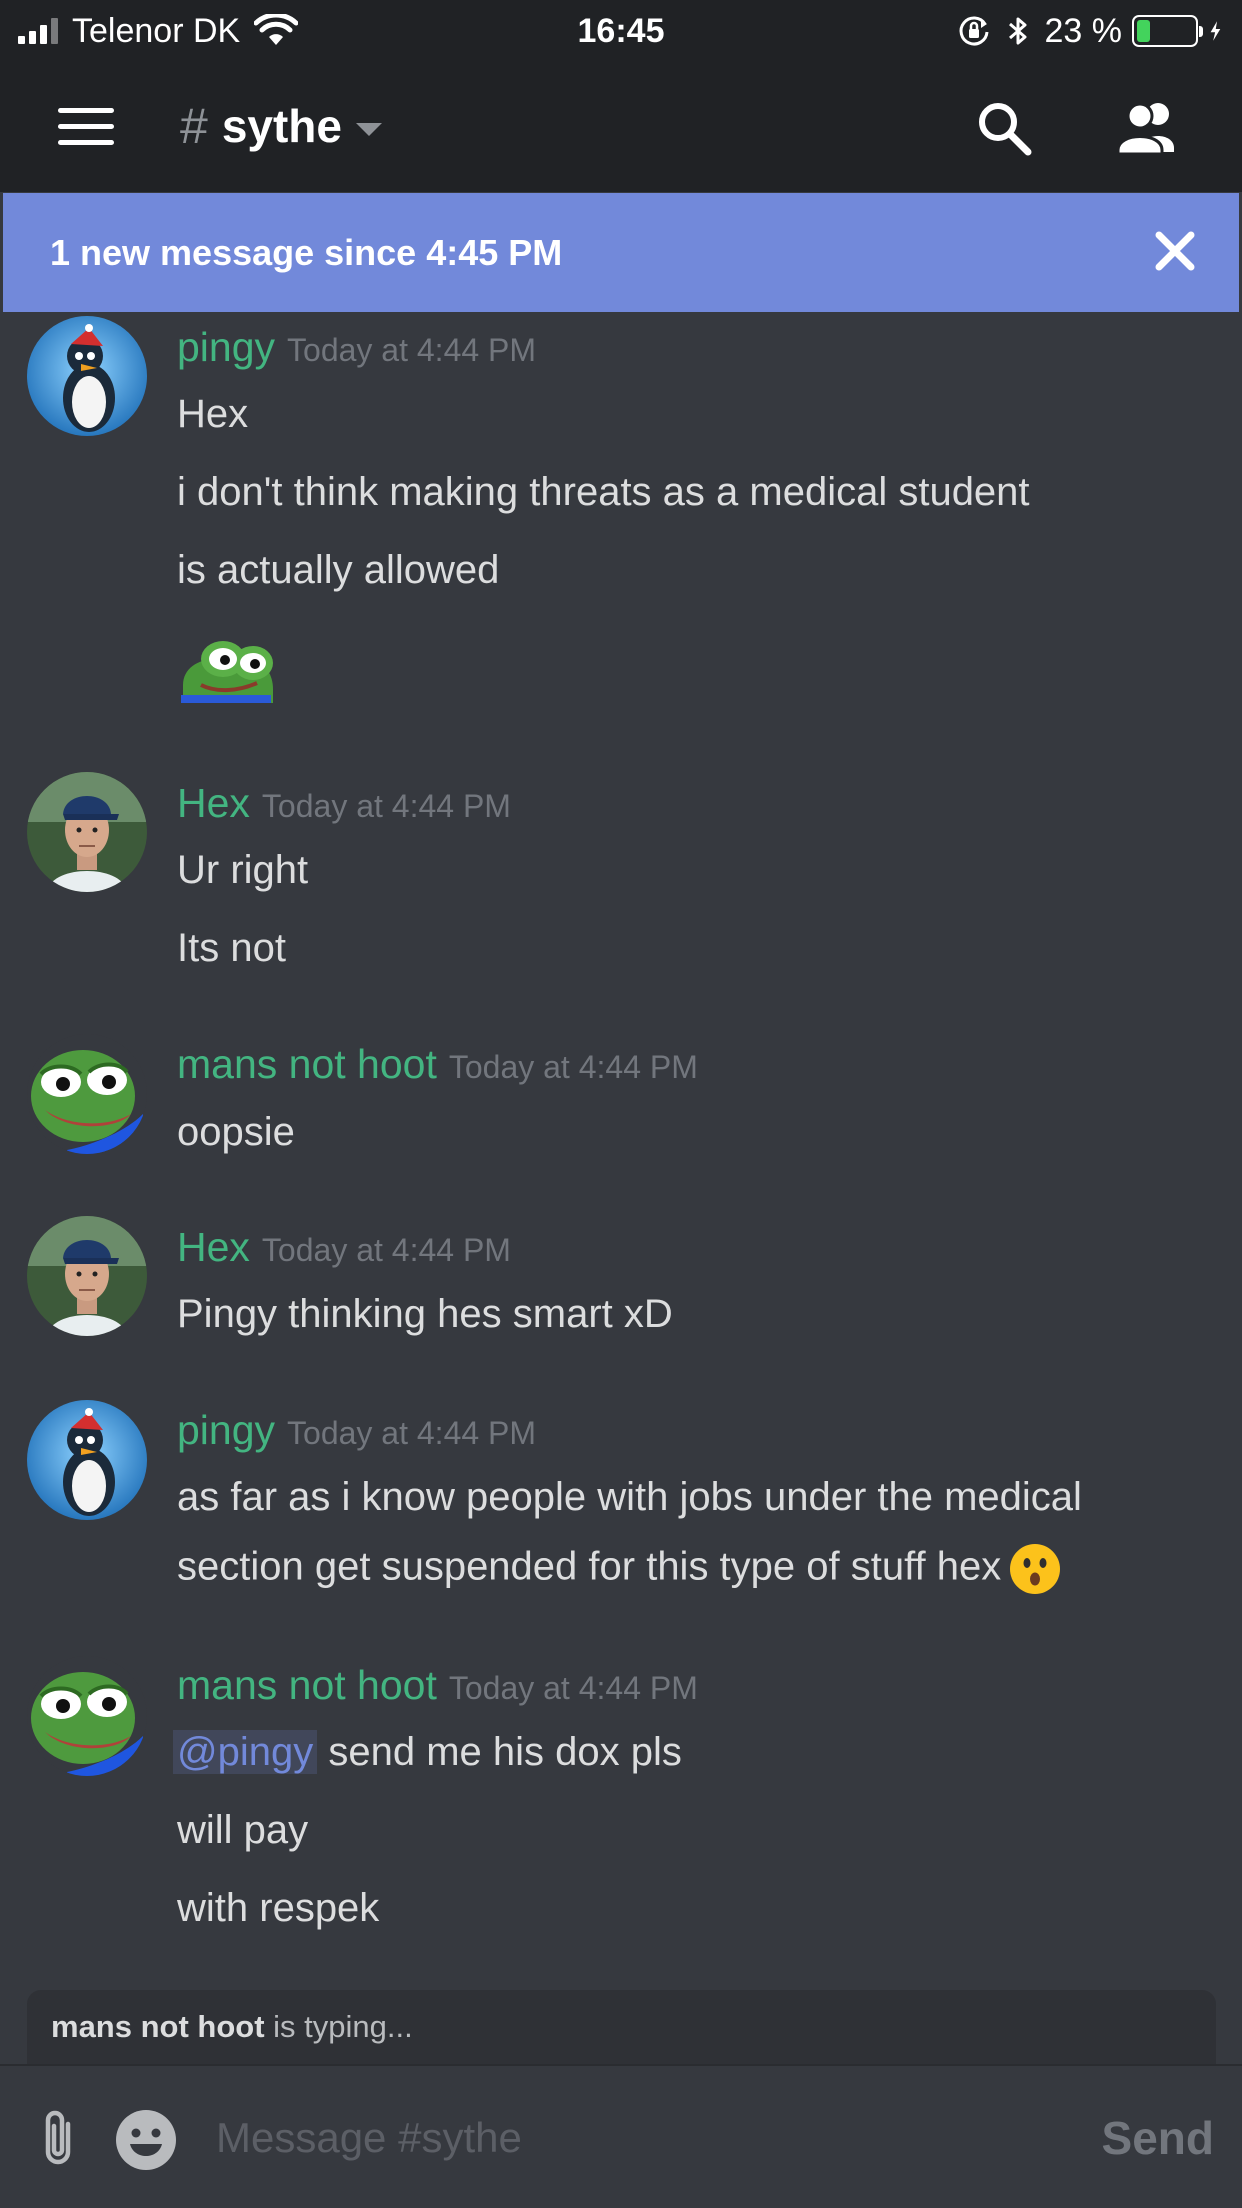 The height and width of the screenshot is (2208, 1242). Describe the element at coordinates (1143, 31) in the screenshot. I see `battery-level-fill` at that location.